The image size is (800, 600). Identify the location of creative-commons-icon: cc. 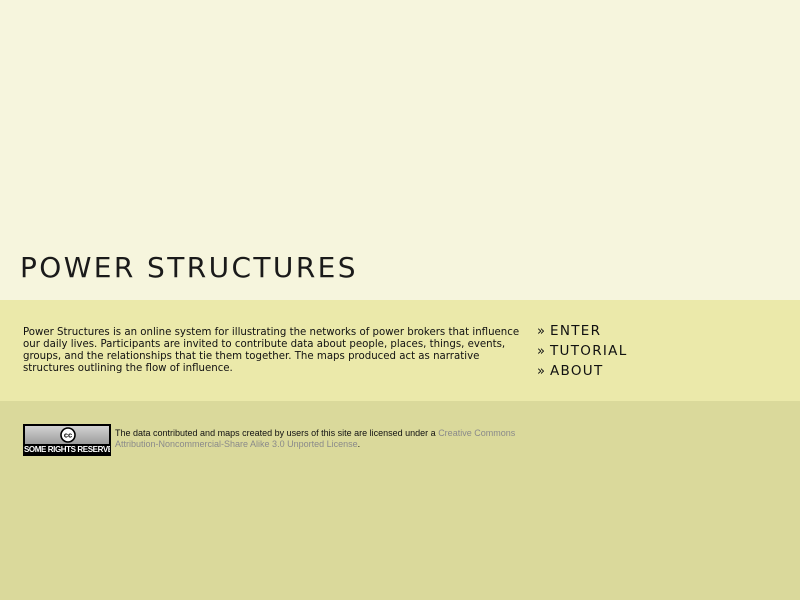
(68, 435).